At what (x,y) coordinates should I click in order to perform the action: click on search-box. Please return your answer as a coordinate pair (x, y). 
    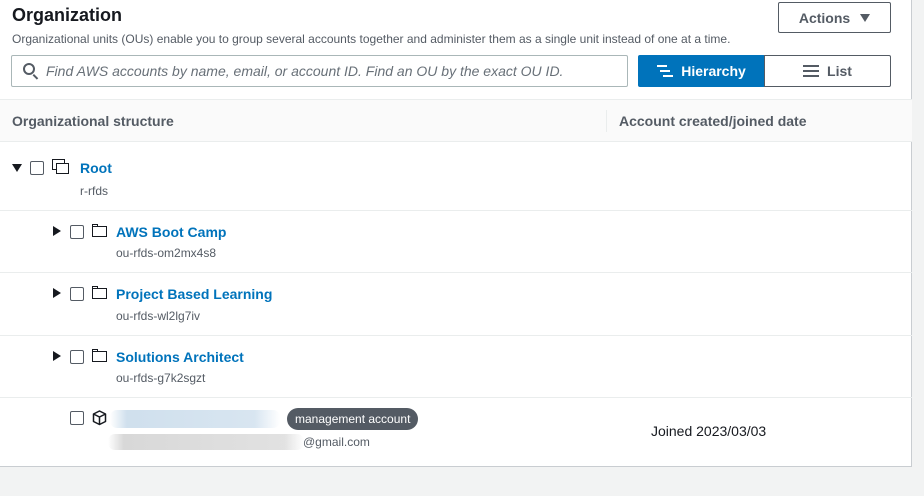
    Looking at the image, I should click on (319, 71).